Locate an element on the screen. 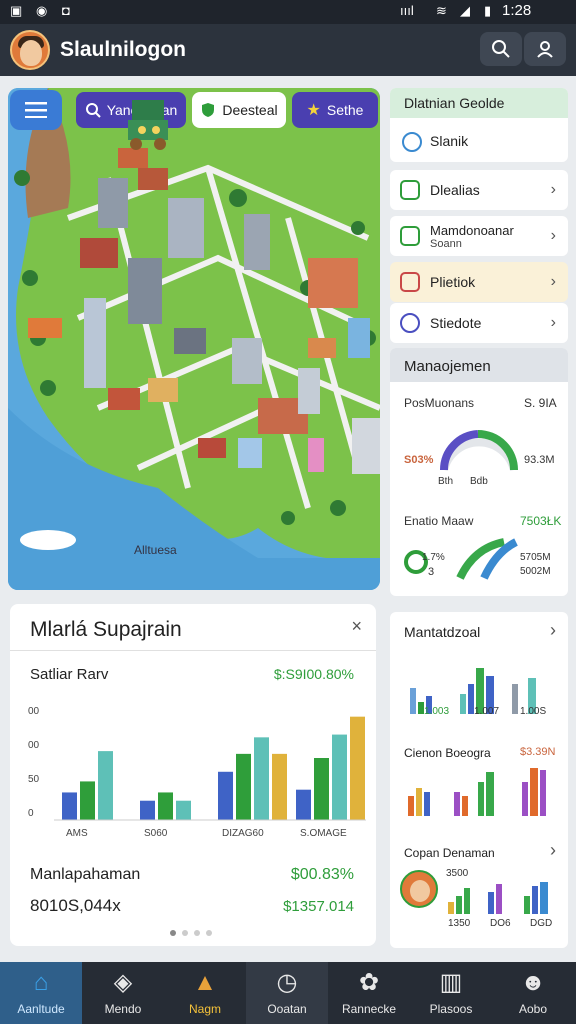 The height and width of the screenshot is (1024, 576). star-icon: ★ is located at coordinates (313, 110).